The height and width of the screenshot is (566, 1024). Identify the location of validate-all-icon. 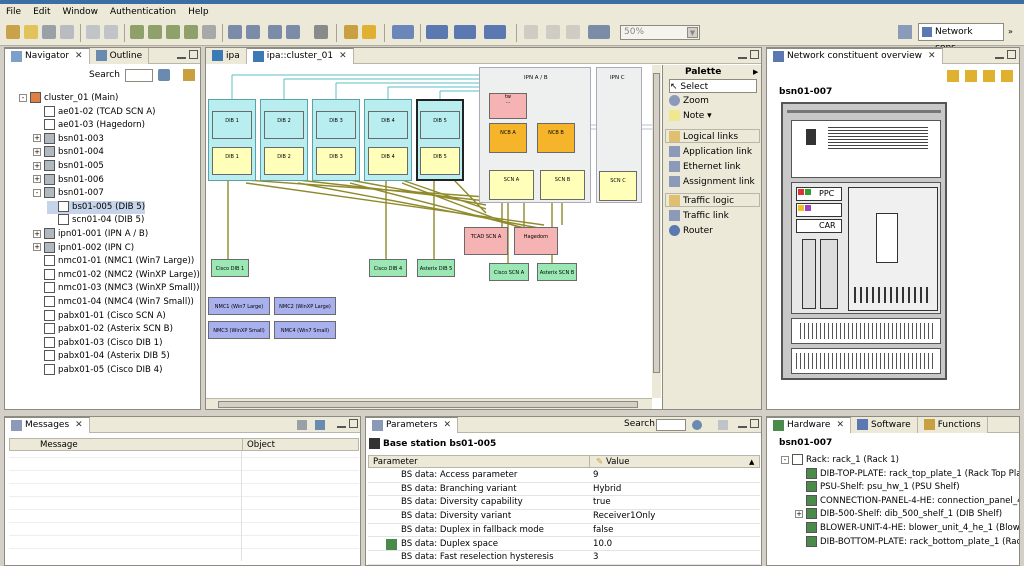
(191, 32).